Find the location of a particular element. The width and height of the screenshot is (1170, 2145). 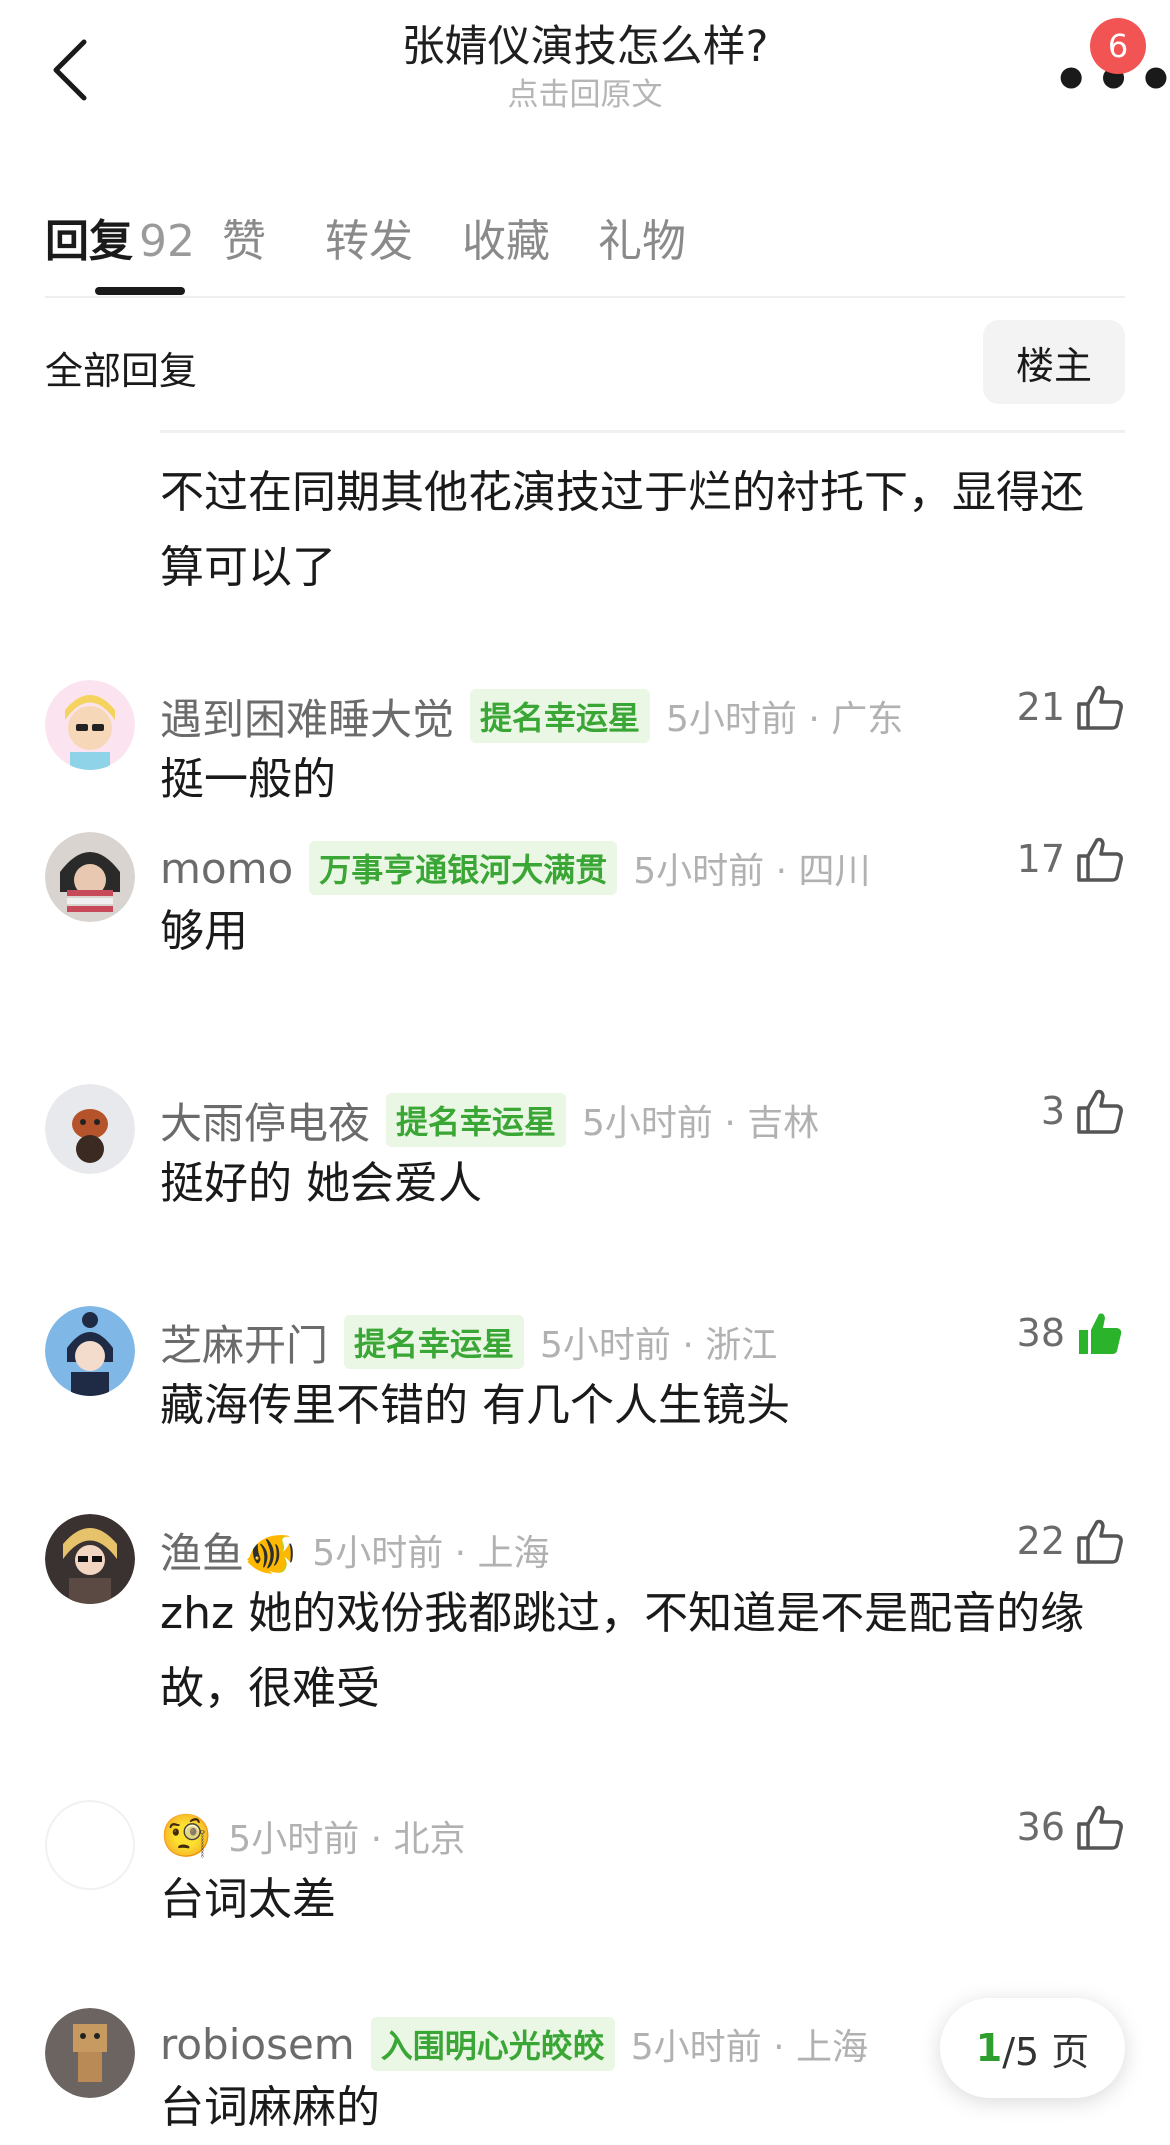

comment-meta: 芝麻开门 提名幸运星 5小时前 · 浙江 is located at coordinates (468, 1342).